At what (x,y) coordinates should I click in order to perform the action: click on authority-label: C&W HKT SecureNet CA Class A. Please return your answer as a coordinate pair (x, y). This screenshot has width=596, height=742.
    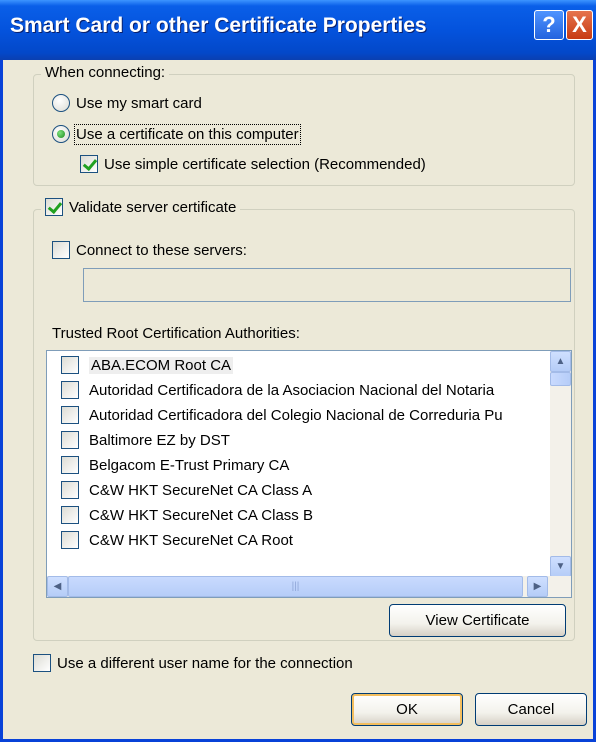
    Looking at the image, I should click on (201, 490).